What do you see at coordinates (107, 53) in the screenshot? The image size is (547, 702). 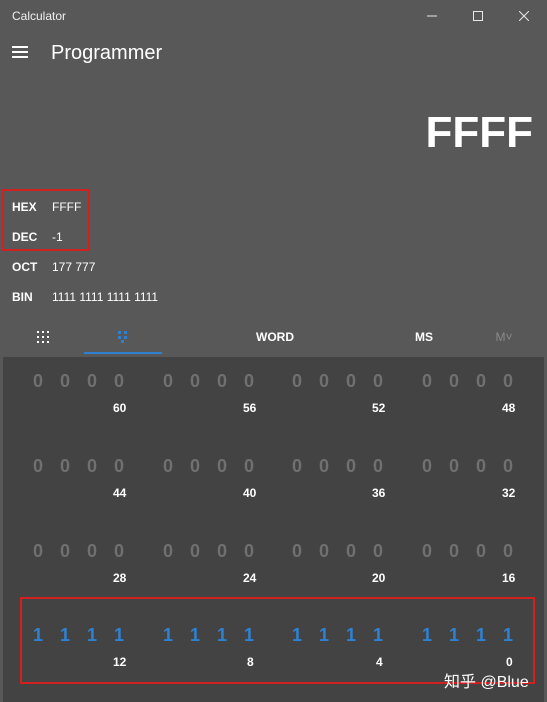 I see `mode-title: Programmer` at bounding box center [107, 53].